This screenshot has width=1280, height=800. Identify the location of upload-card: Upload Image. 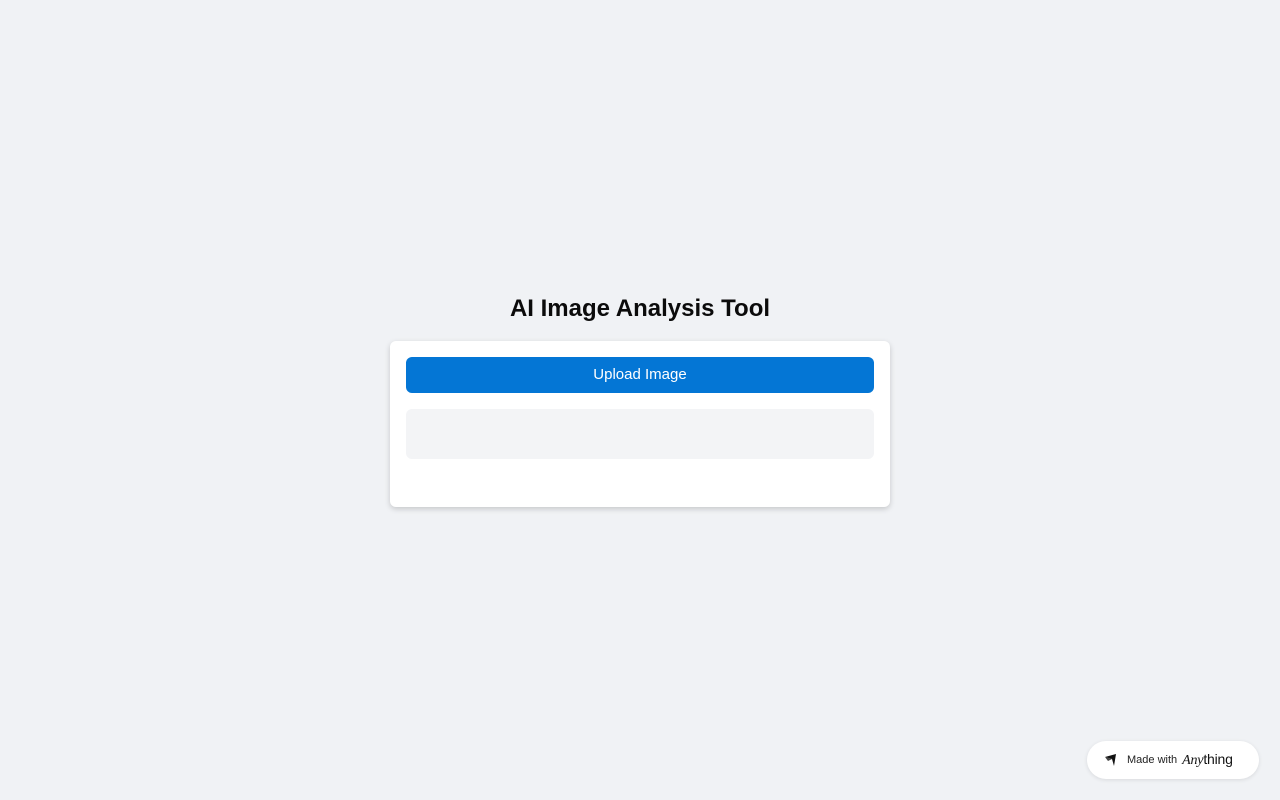
(640, 424).